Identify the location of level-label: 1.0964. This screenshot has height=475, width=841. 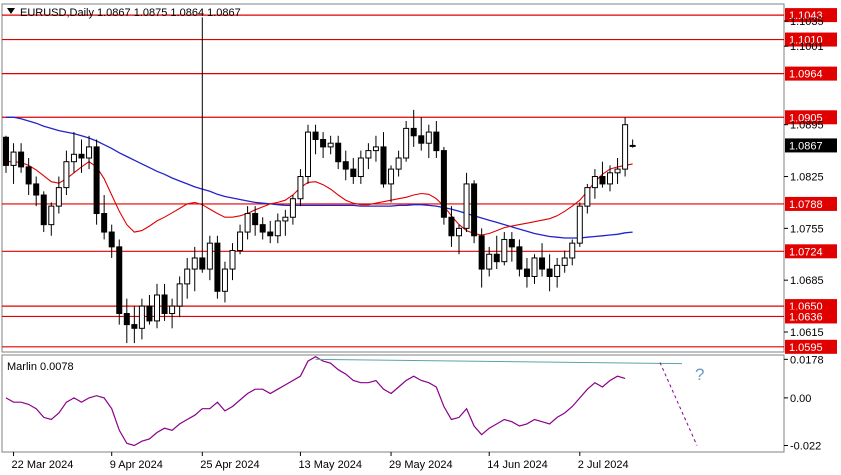
(806, 75).